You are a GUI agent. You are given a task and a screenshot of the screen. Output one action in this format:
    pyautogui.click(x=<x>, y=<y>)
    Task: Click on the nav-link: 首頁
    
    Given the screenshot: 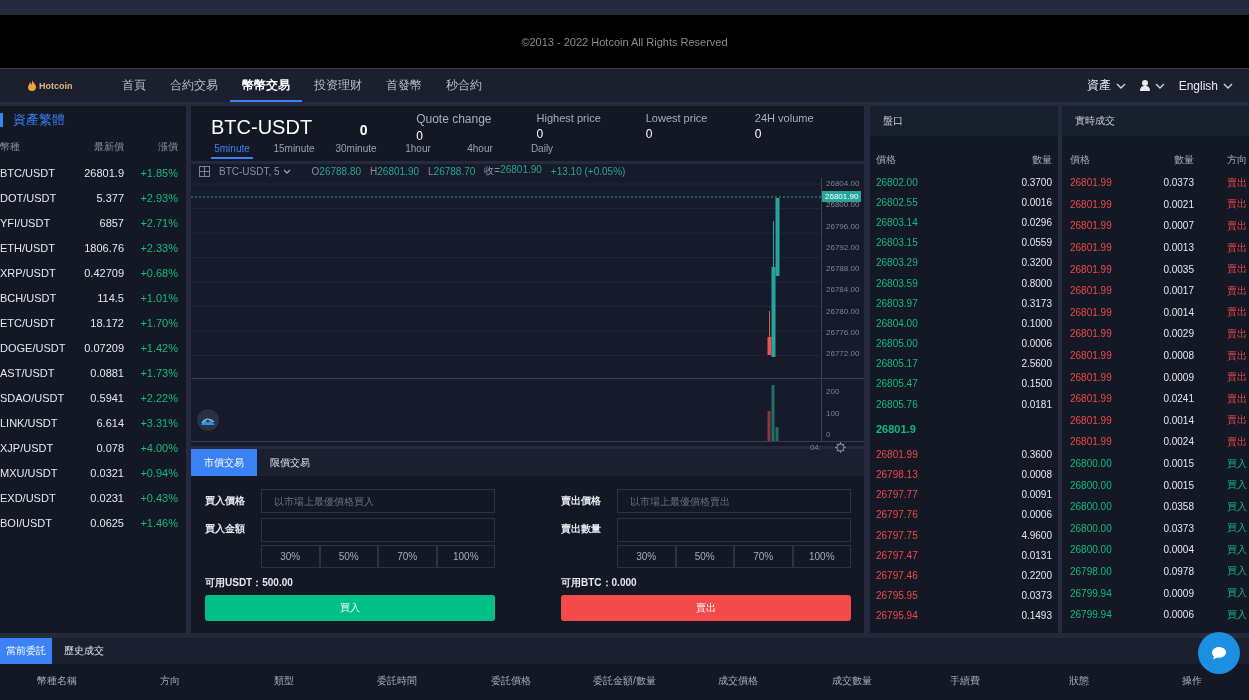 What is the action you would take?
    pyautogui.click(x=134, y=85)
    